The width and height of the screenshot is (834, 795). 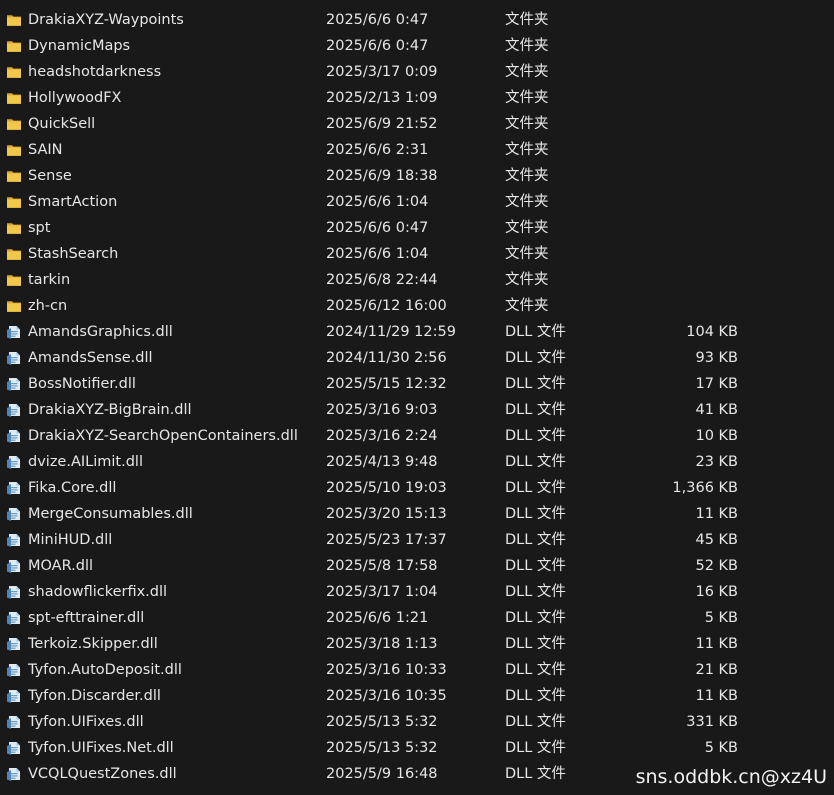 I want to click on file-name: DynamicMaps, so click(x=79, y=46).